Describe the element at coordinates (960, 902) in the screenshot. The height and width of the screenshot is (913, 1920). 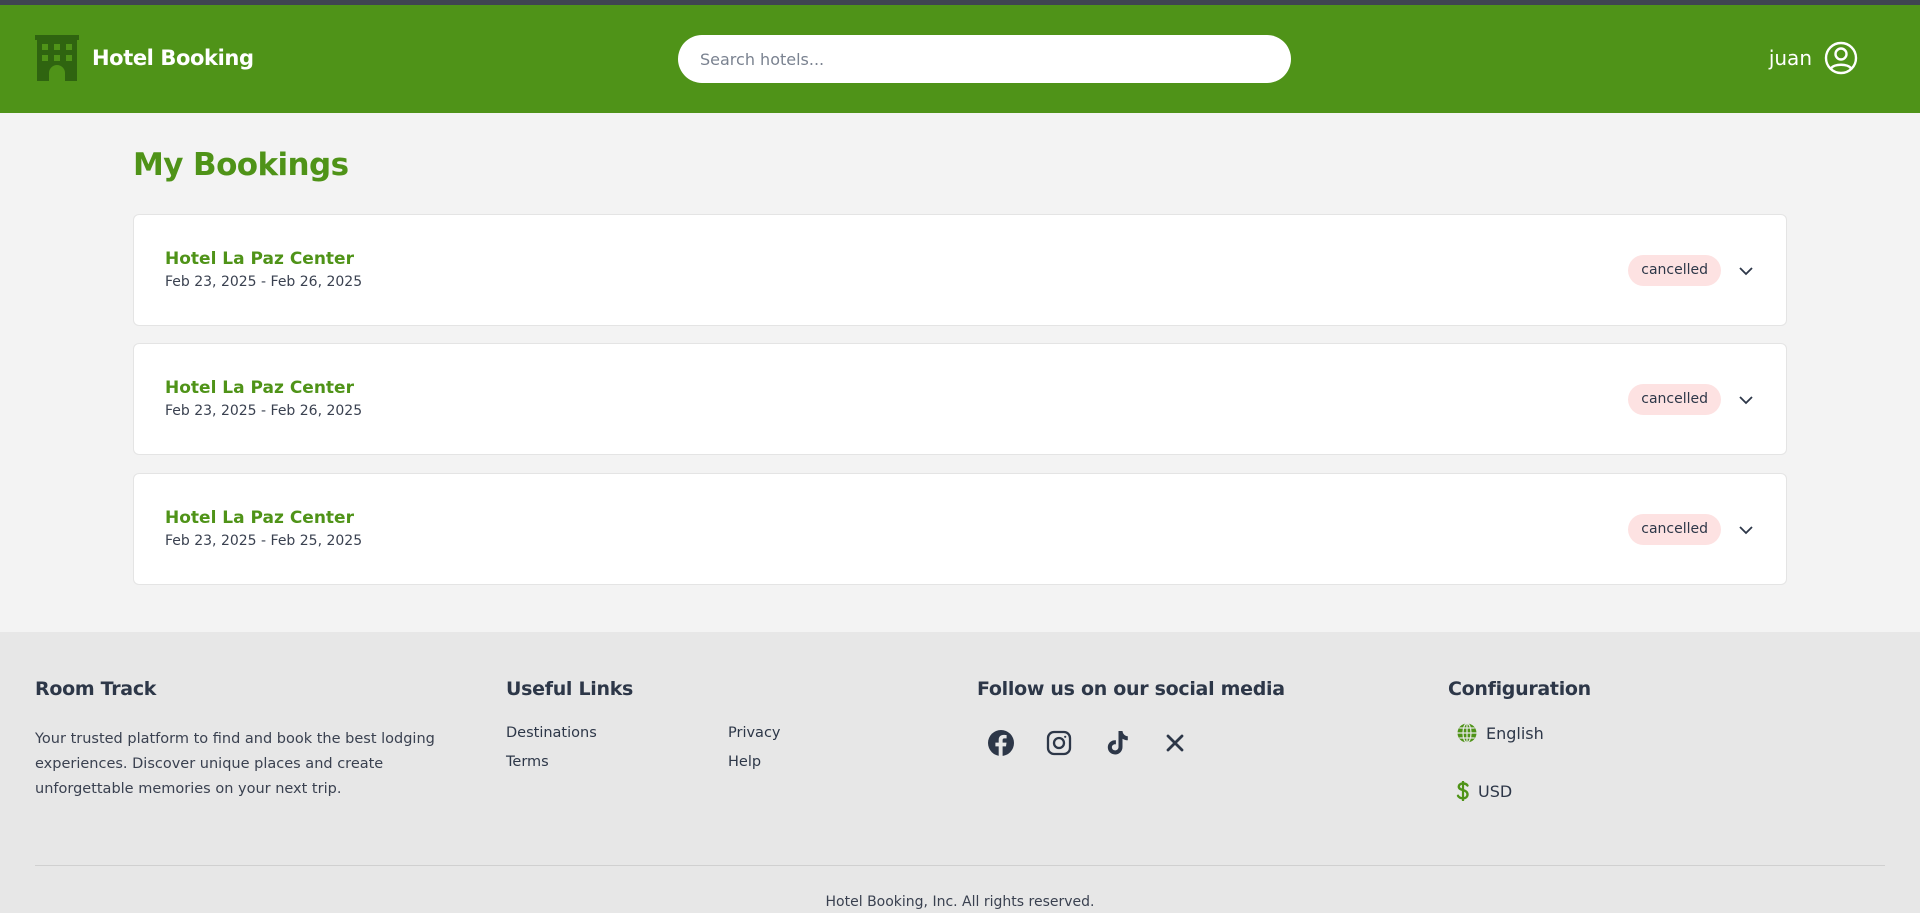
I see `copyright-text: Hotel Booking, Inc. All rights reserved.` at that location.